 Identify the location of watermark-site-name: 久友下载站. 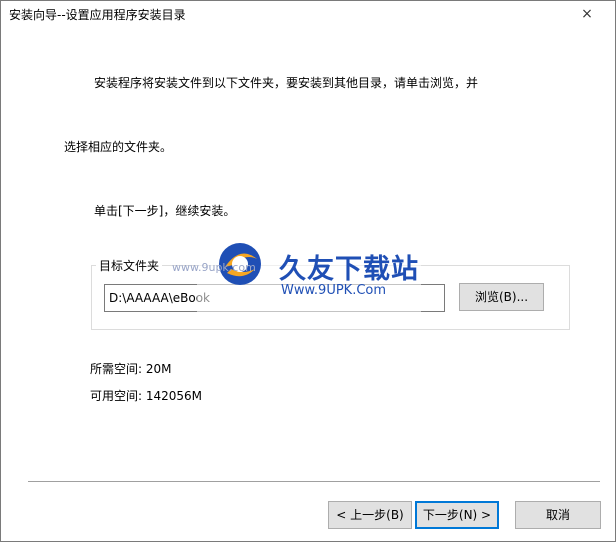
(349, 269).